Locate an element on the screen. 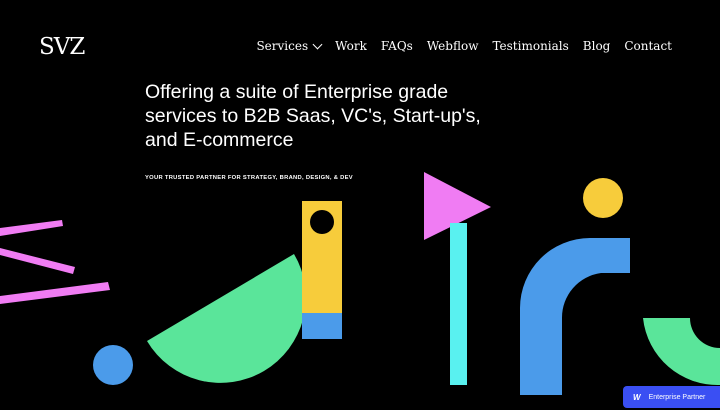  green-ring is located at coordinates (681, 352).